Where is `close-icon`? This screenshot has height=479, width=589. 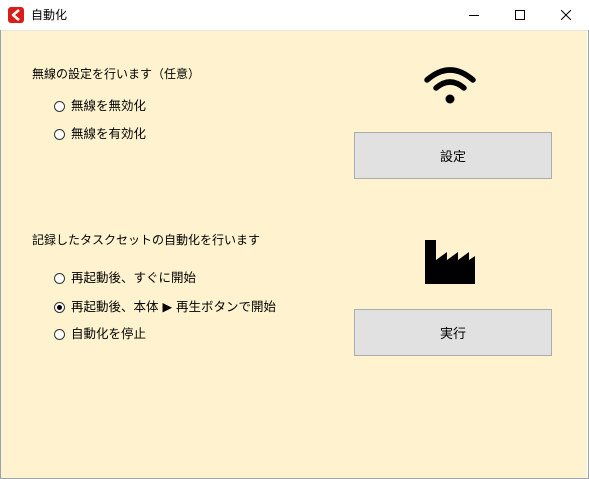 close-icon is located at coordinates (566, 15).